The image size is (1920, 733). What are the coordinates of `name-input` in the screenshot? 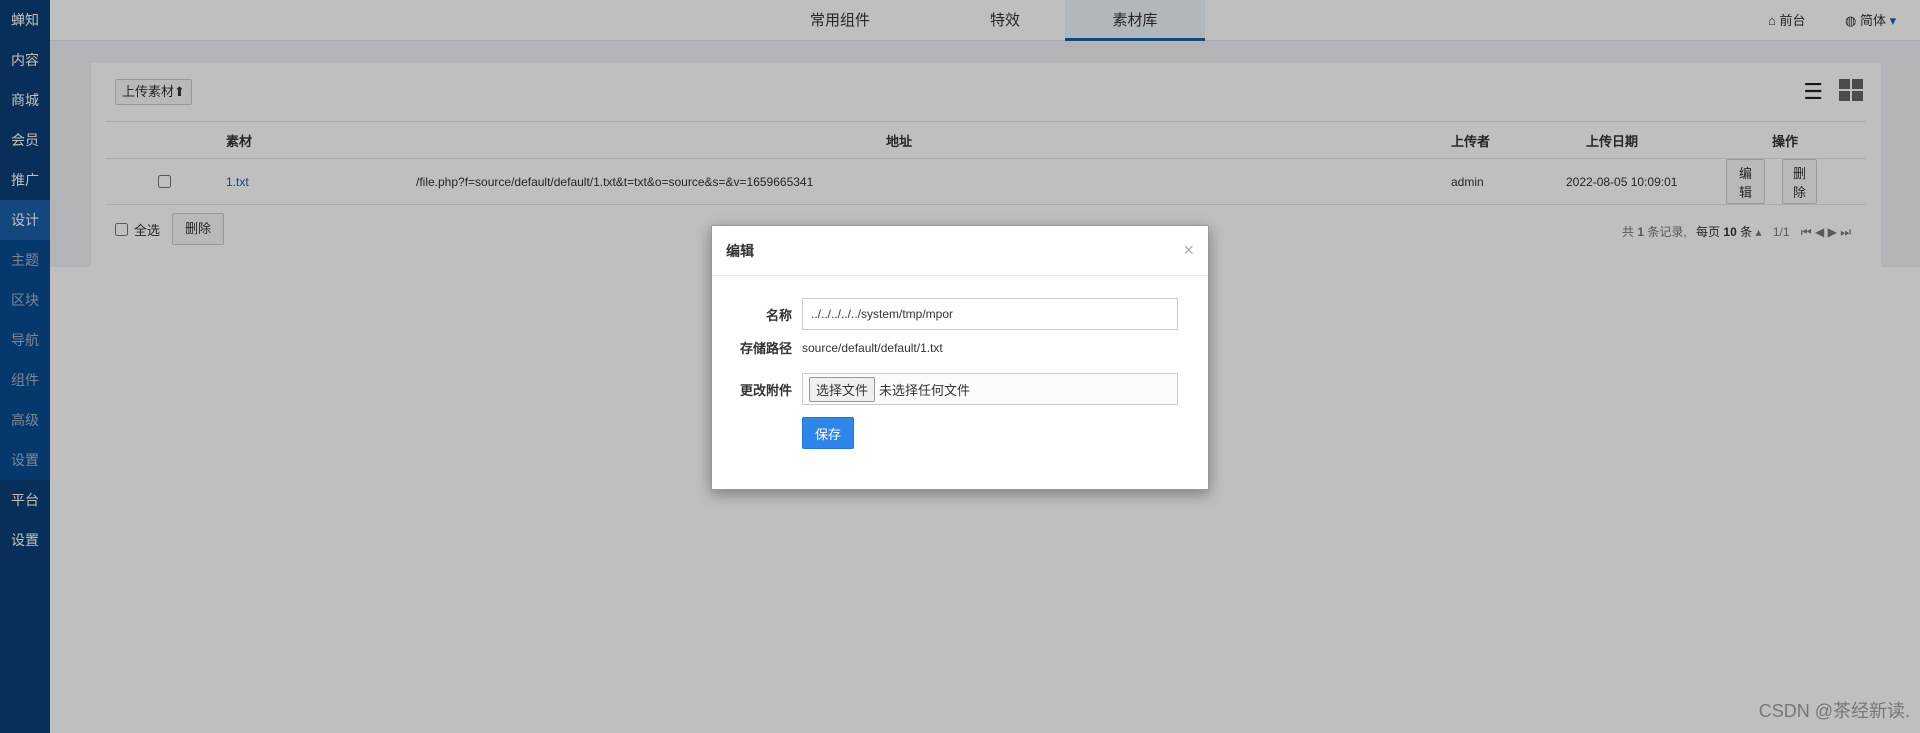 It's located at (990, 314).